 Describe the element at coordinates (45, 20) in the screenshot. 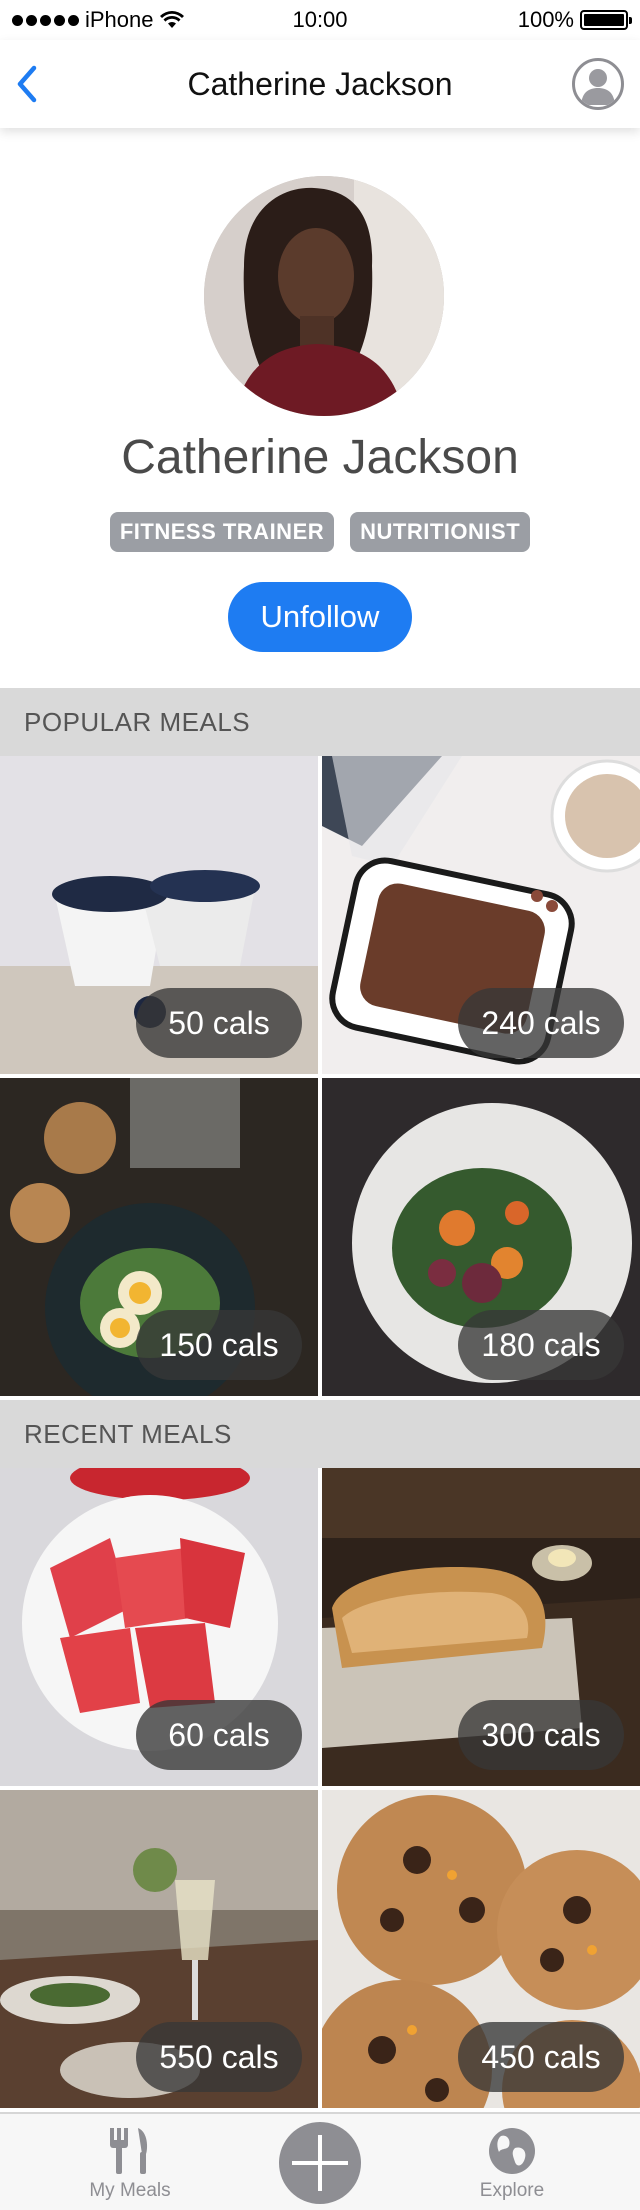

I see `signal-icon` at that location.